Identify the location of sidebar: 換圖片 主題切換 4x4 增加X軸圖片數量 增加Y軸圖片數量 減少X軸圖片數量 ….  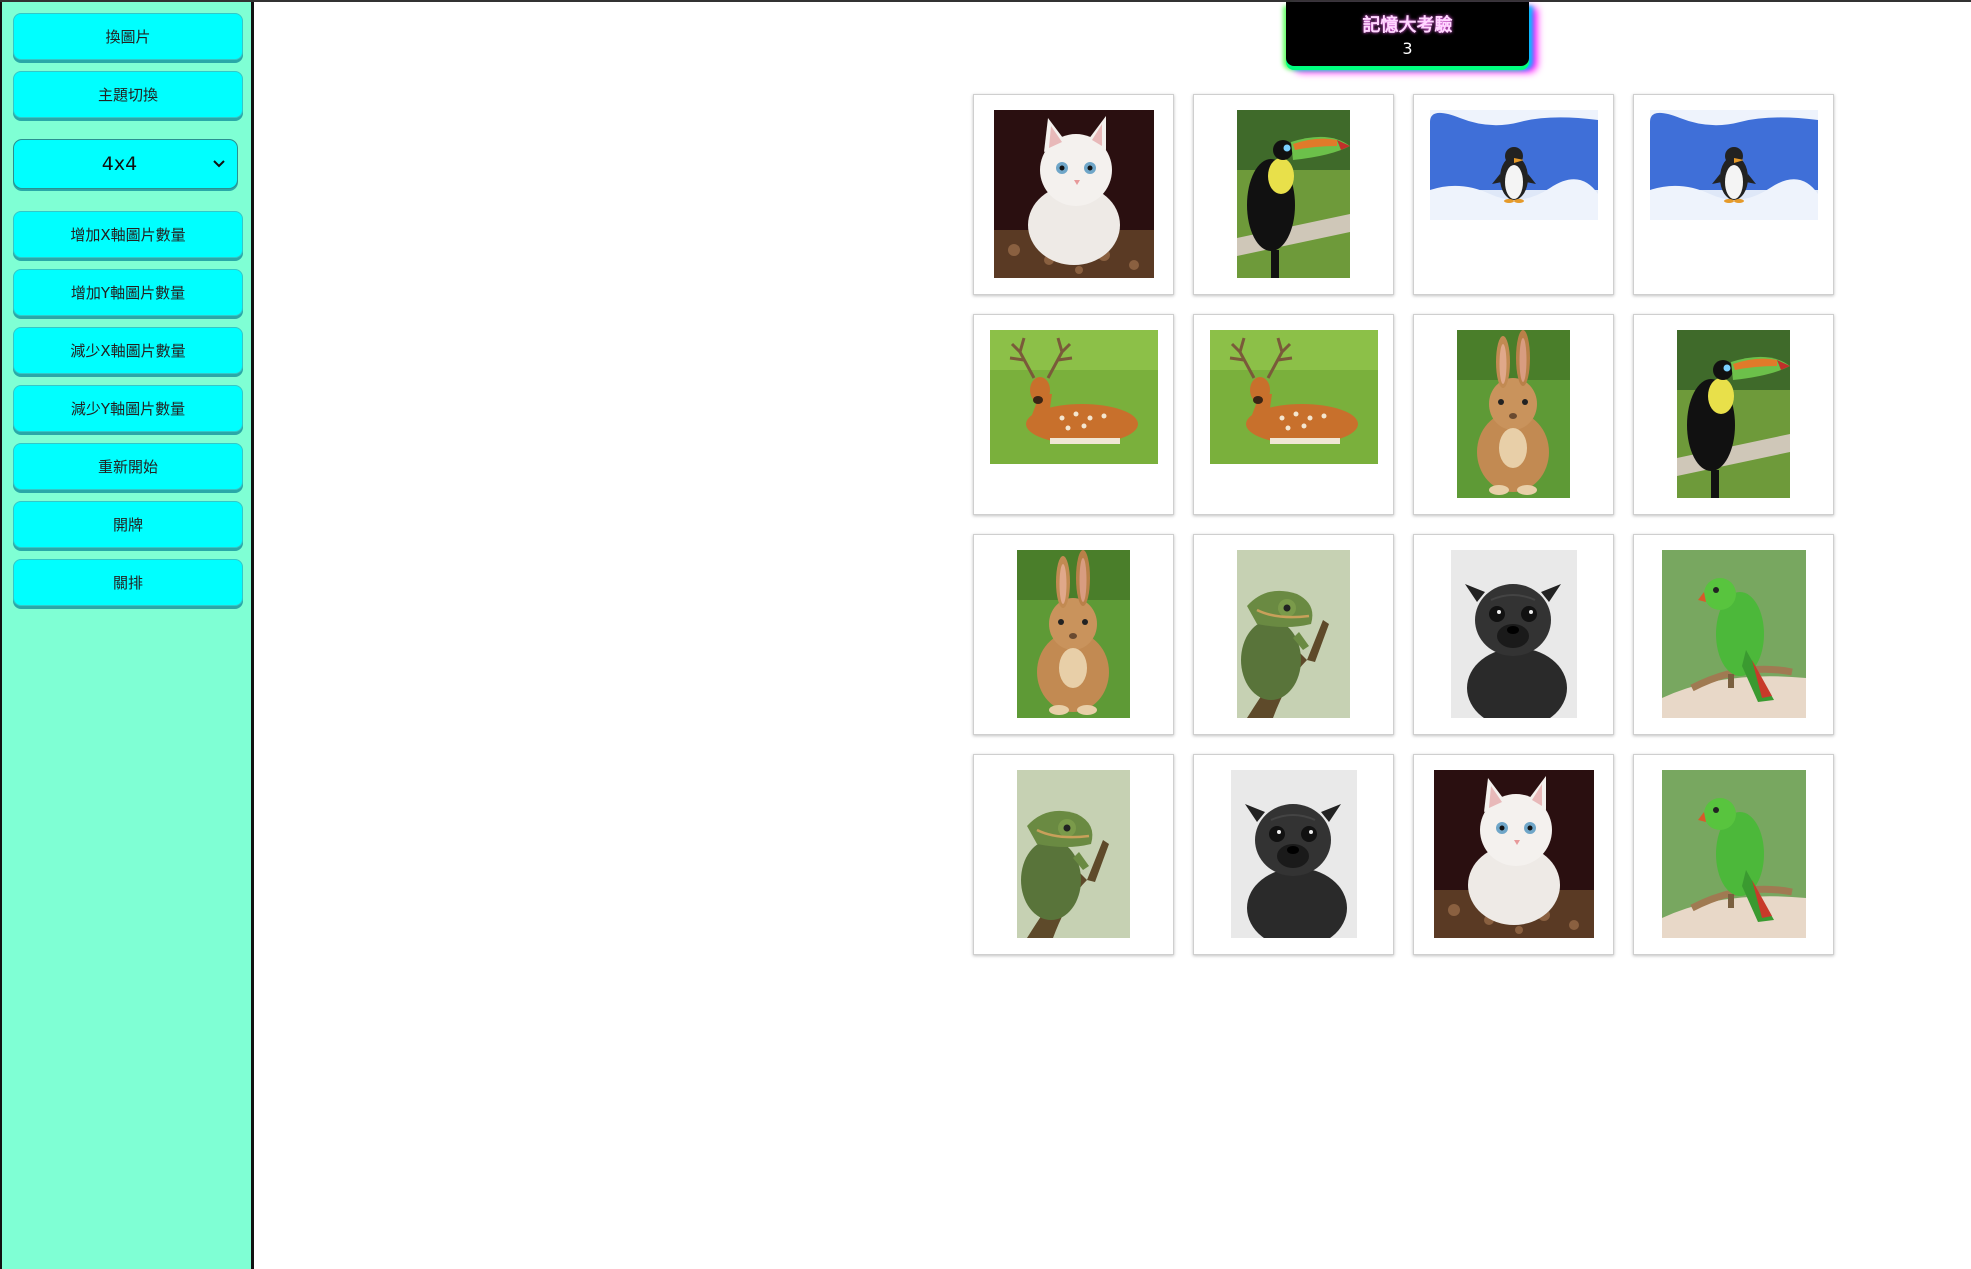
(127, 635).